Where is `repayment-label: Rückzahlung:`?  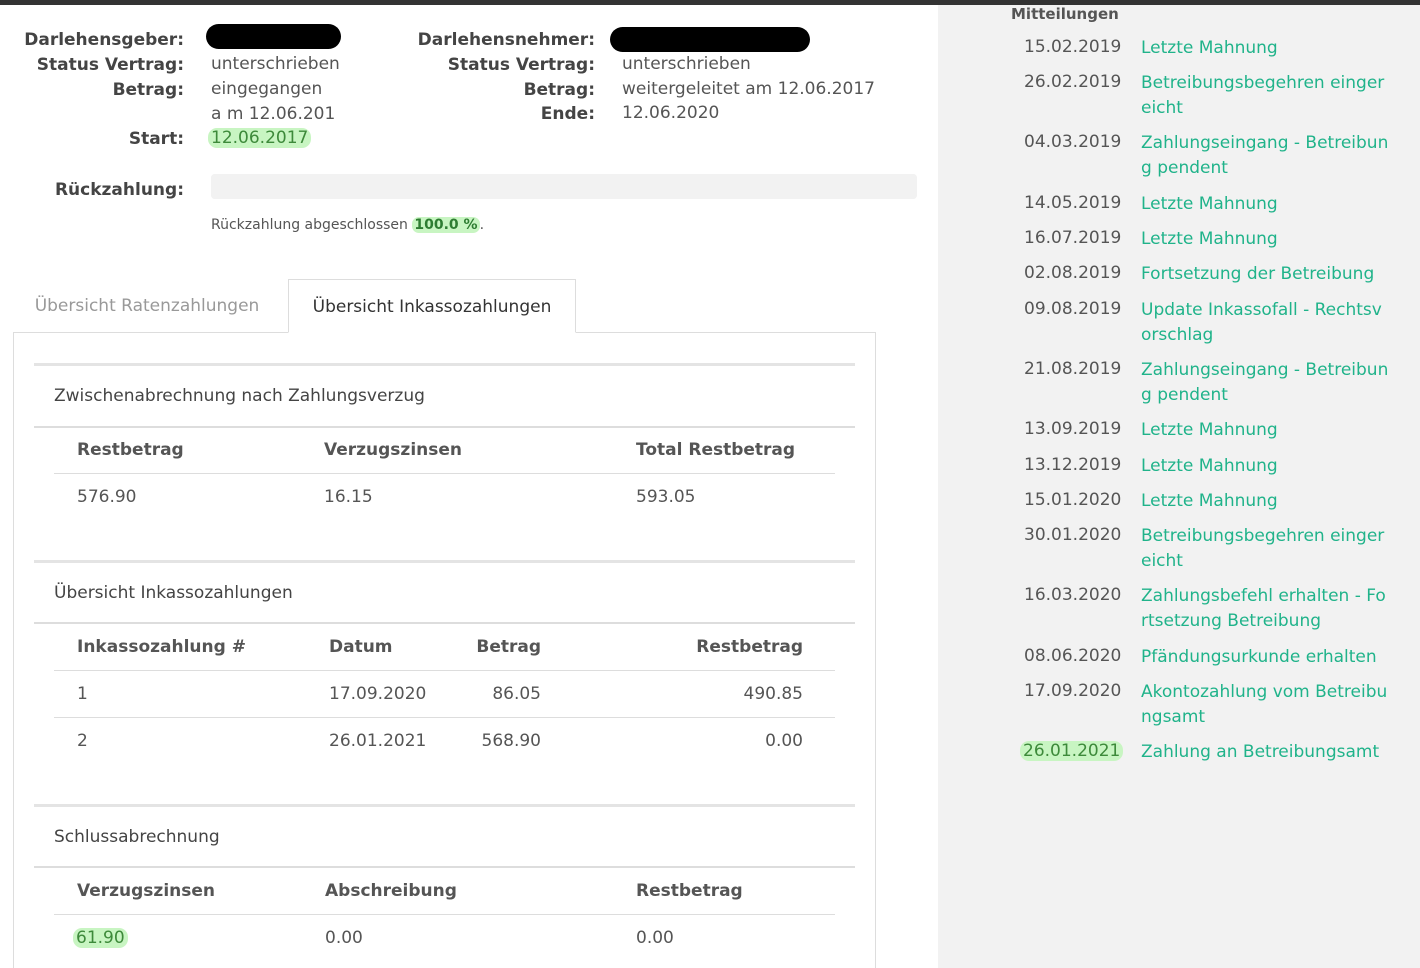
repayment-label: Rückzahlung: is located at coordinates (119, 190).